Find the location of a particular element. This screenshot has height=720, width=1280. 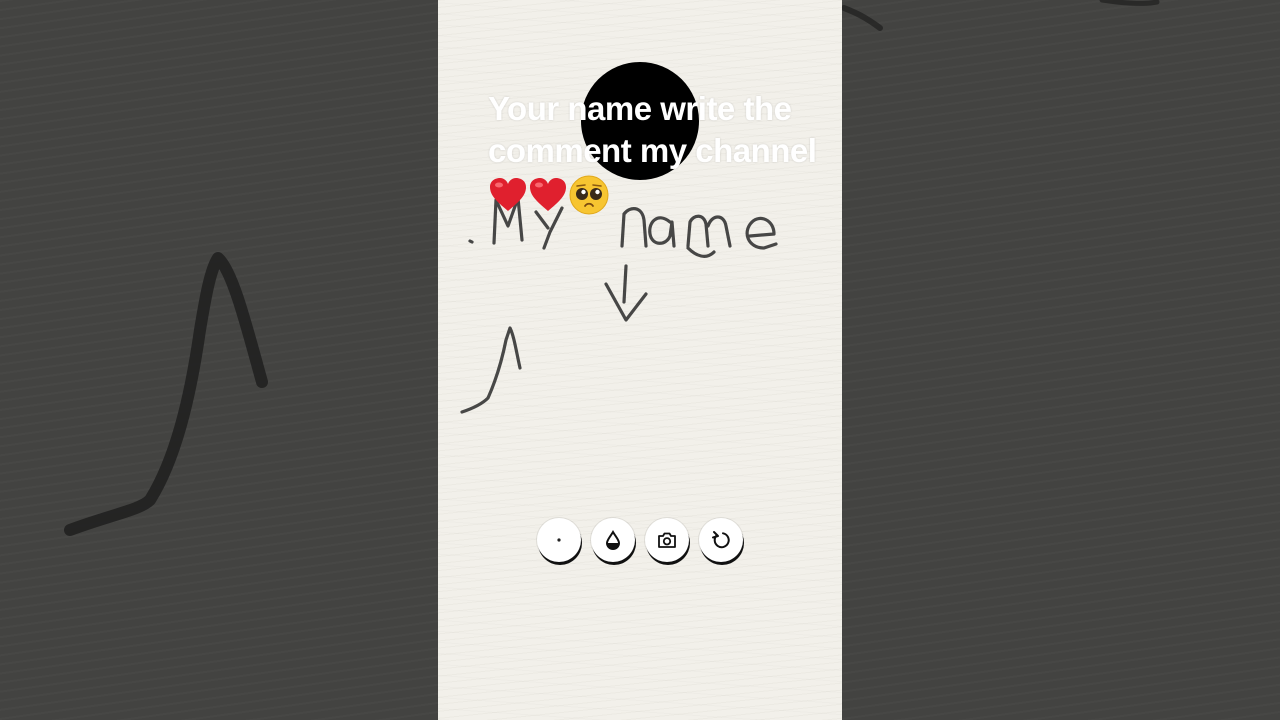

ink-color-button is located at coordinates (613, 540).